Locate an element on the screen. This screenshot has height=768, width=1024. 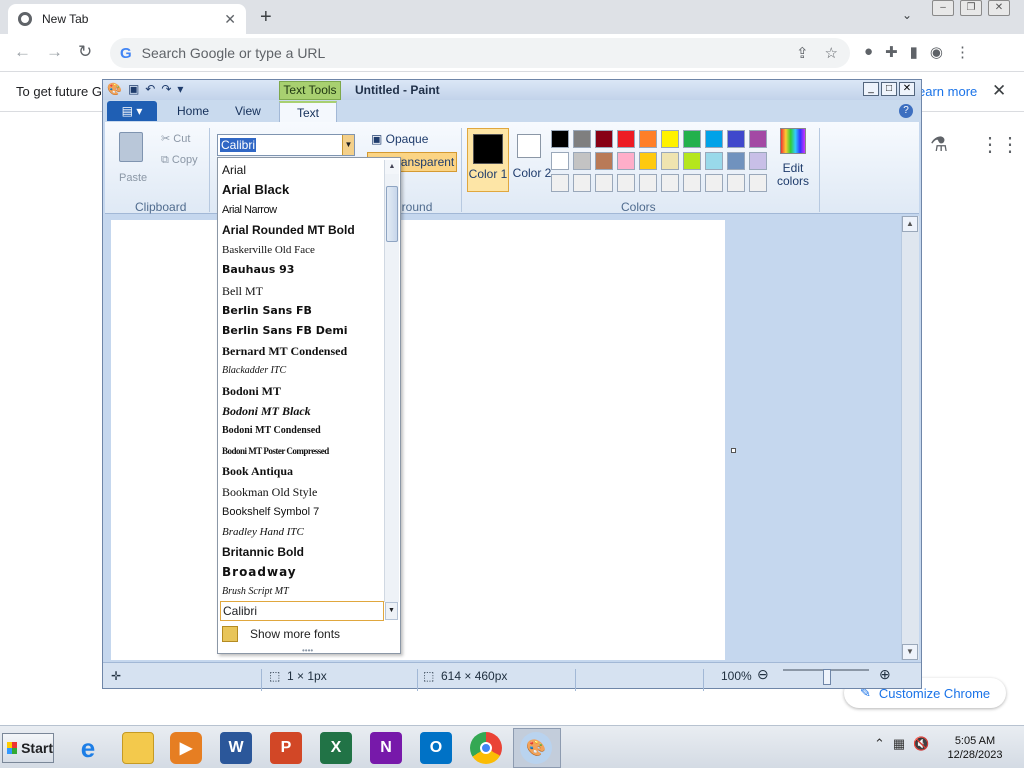
google-apps-icon: ⋮⋮ is located at coordinates (1000, 144).